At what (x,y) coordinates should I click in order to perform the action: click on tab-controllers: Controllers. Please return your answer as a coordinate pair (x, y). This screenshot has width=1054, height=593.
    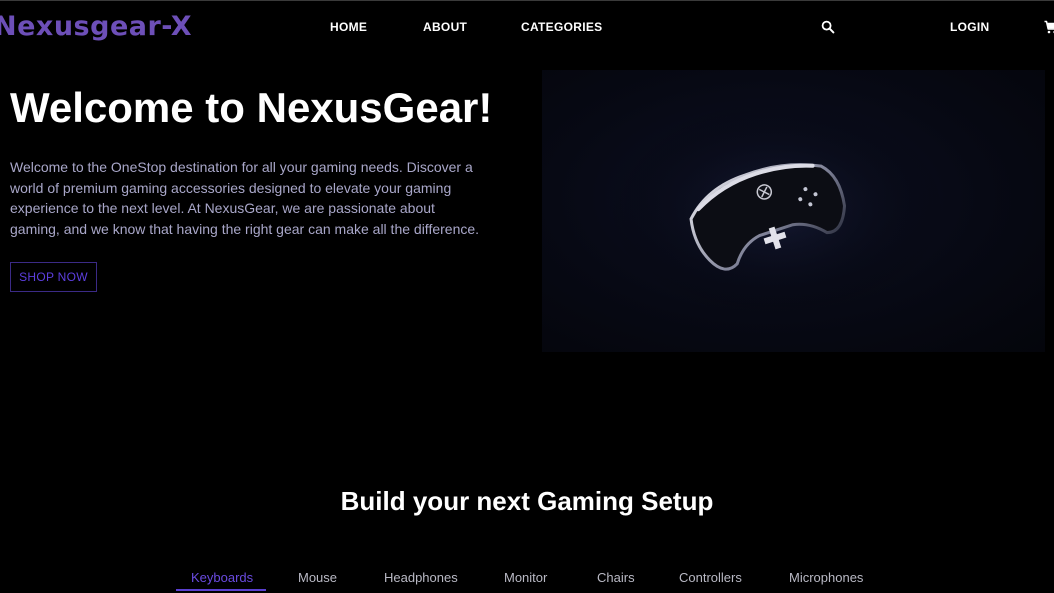
    Looking at the image, I should click on (710, 577).